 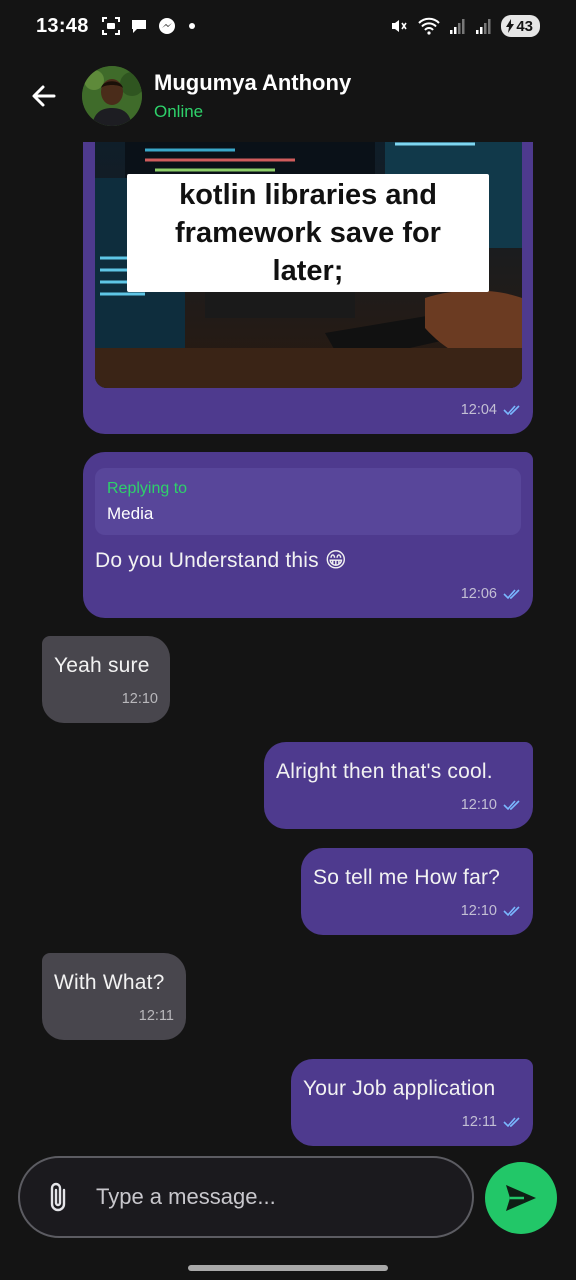 What do you see at coordinates (191, 26) in the screenshot?
I see `more-notifications-dot-icon` at bounding box center [191, 26].